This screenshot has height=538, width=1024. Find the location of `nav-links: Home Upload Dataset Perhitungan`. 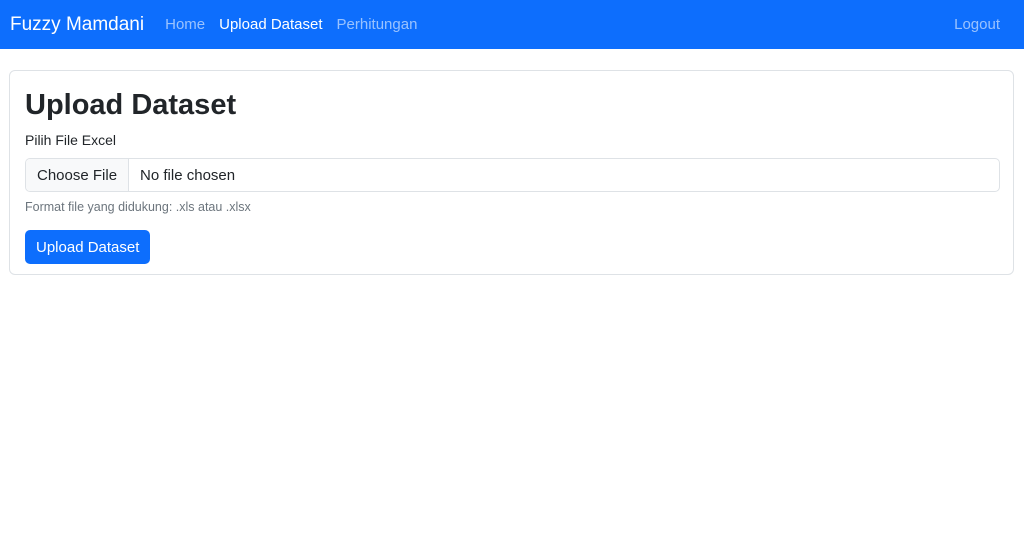

nav-links: Home Upload Dataset Perhitungan is located at coordinates (291, 24).